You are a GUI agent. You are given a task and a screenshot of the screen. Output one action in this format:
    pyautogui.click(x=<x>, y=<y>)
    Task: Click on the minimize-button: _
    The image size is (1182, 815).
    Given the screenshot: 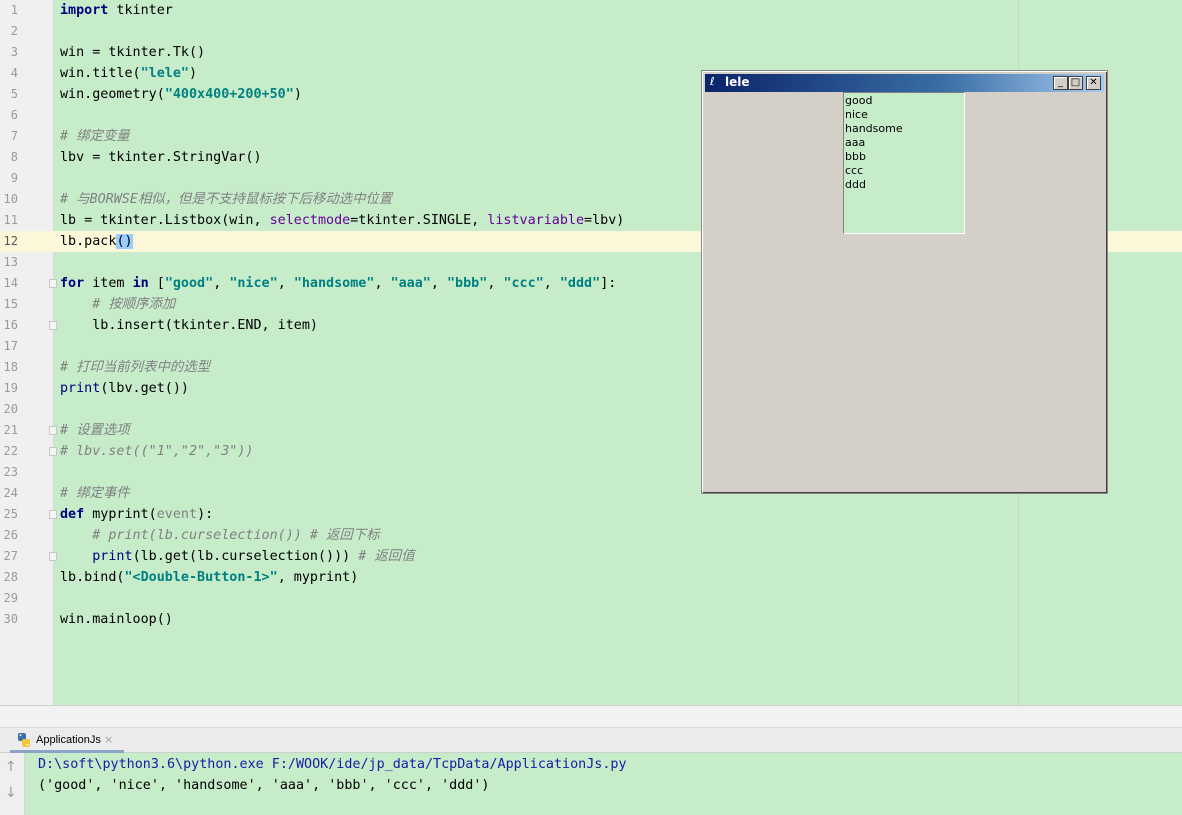 What is the action you would take?
    pyautogui.click(x=1060, y=83)
    